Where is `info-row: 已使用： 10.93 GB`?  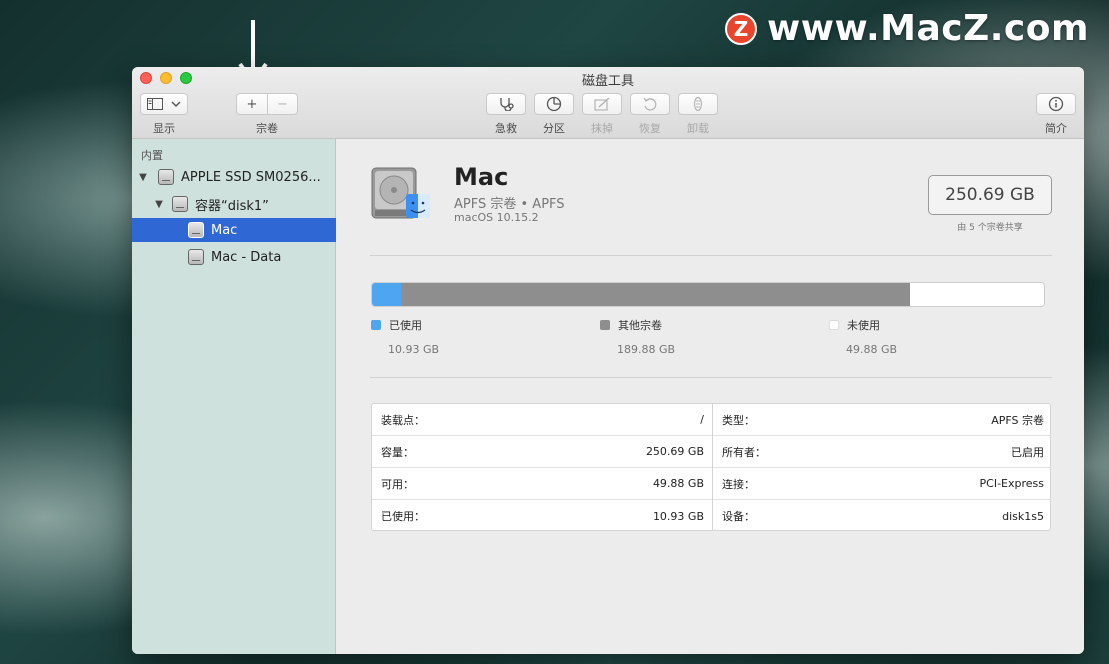 info-row: 已使用： 10.93 GB is located at coordinates (542, 516).